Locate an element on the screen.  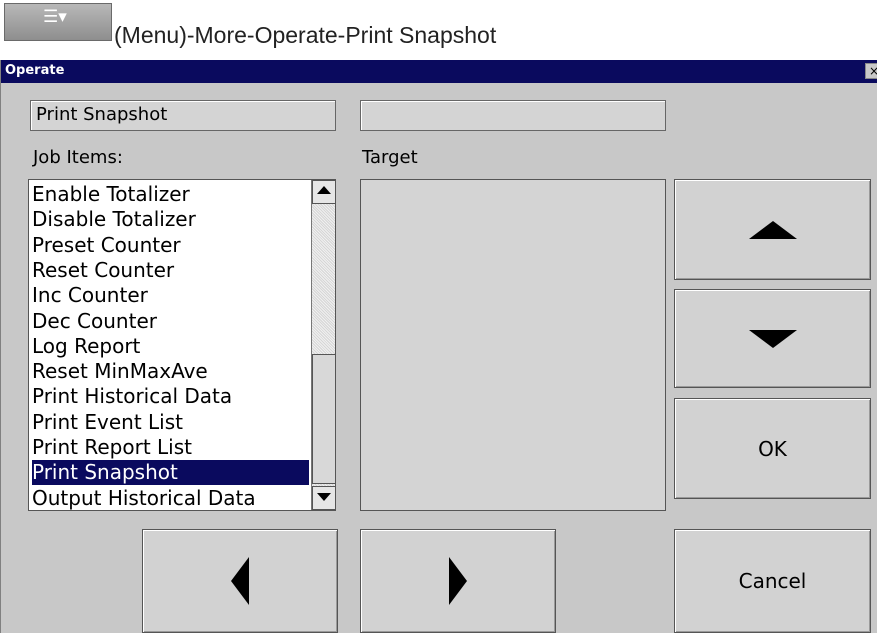
arrow-left-icon is located at coordinates (240, 581).